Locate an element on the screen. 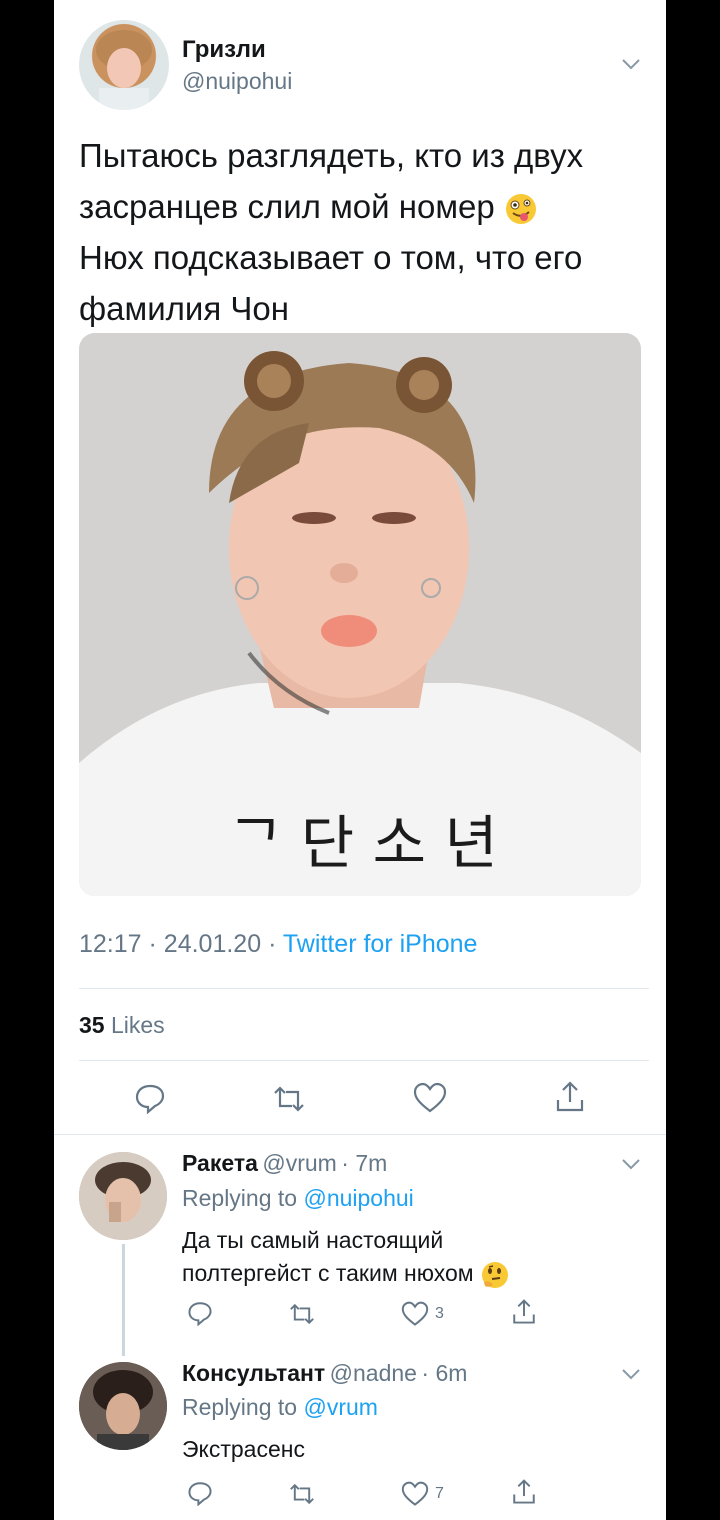 This screenshot has height=1520, width=720. reply-text-line: полтергейст с таким нюхом is located at coordinates (328, 1273).